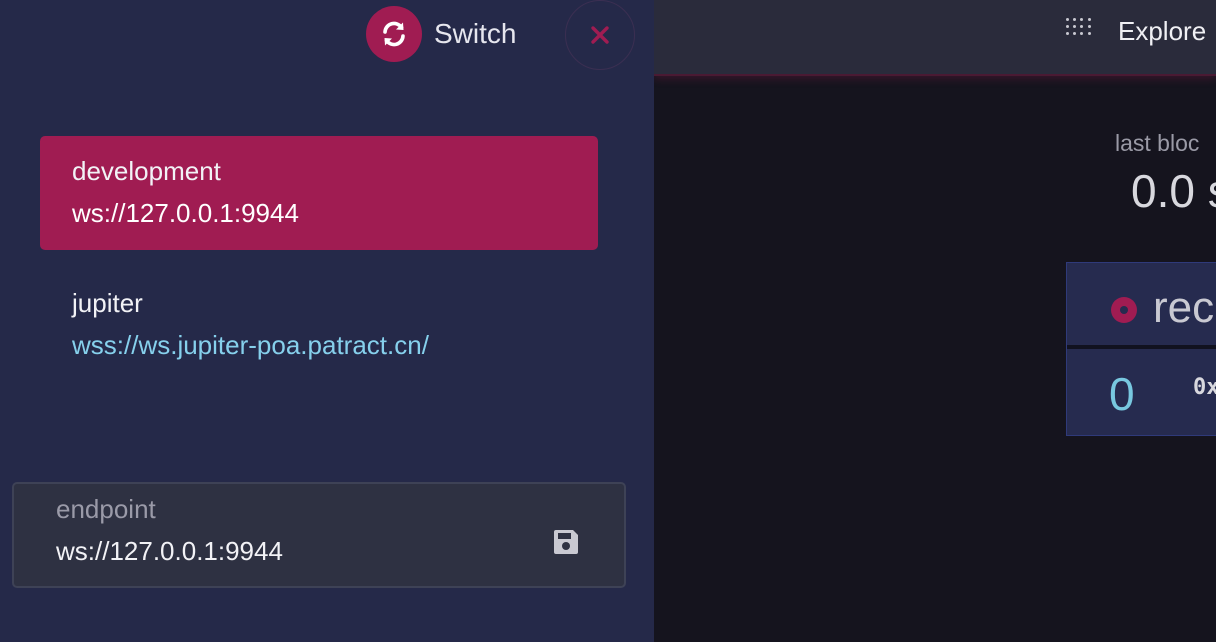 The height and width of the screenshot is (642, 1216). What do you see at coordinates (185, 213) in the screenshot?
I see `endpoint-url: ws://127.0.0.1:9944` at bounding box center [185, 213].